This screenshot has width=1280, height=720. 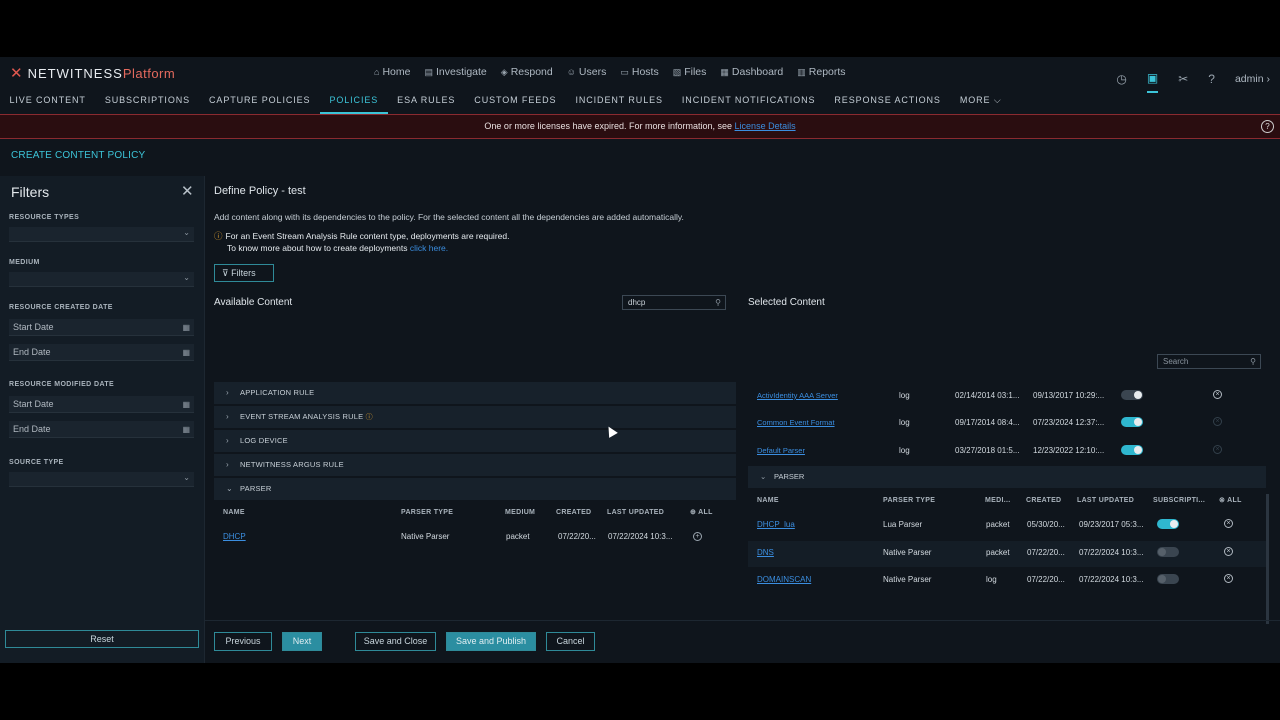 What do you see at coordinates (1121, 79) in the screenshot?
I see `timer-icon: ◷` at bounding box center [1121, 79].